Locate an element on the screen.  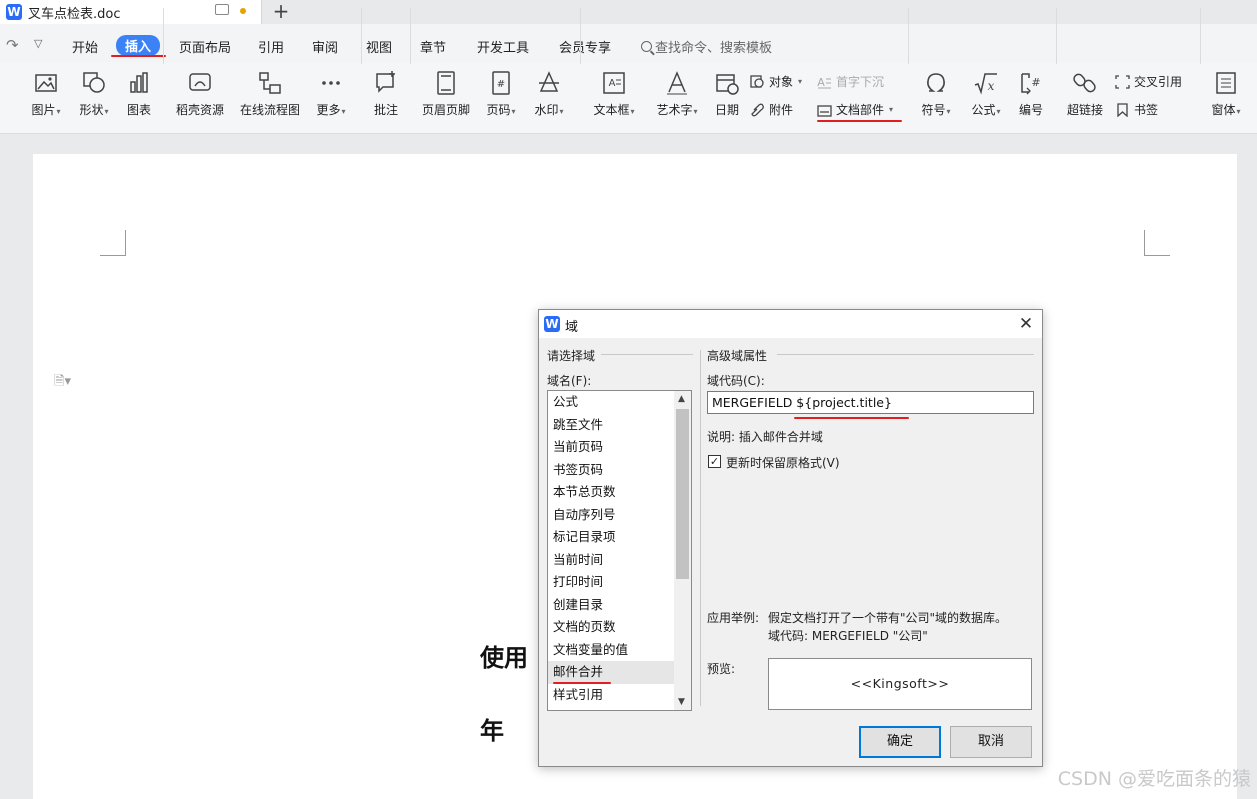
list-item: 文档变量的值 is located at coordinates (619, 650).